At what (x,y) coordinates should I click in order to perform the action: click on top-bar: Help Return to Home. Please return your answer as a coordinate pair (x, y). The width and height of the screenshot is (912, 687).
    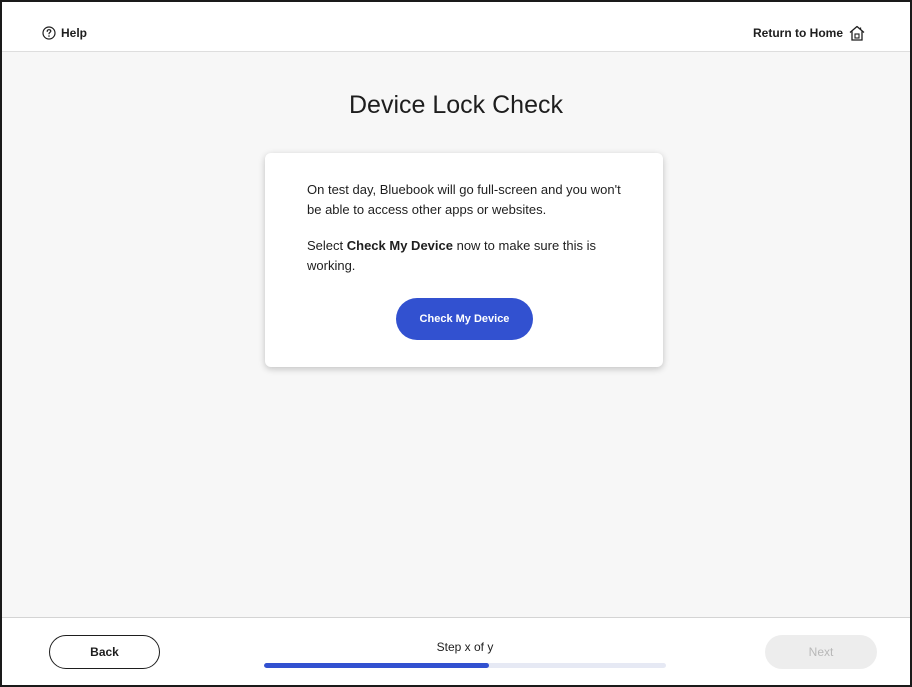
    Looking at the image, I should click on (456, 27).